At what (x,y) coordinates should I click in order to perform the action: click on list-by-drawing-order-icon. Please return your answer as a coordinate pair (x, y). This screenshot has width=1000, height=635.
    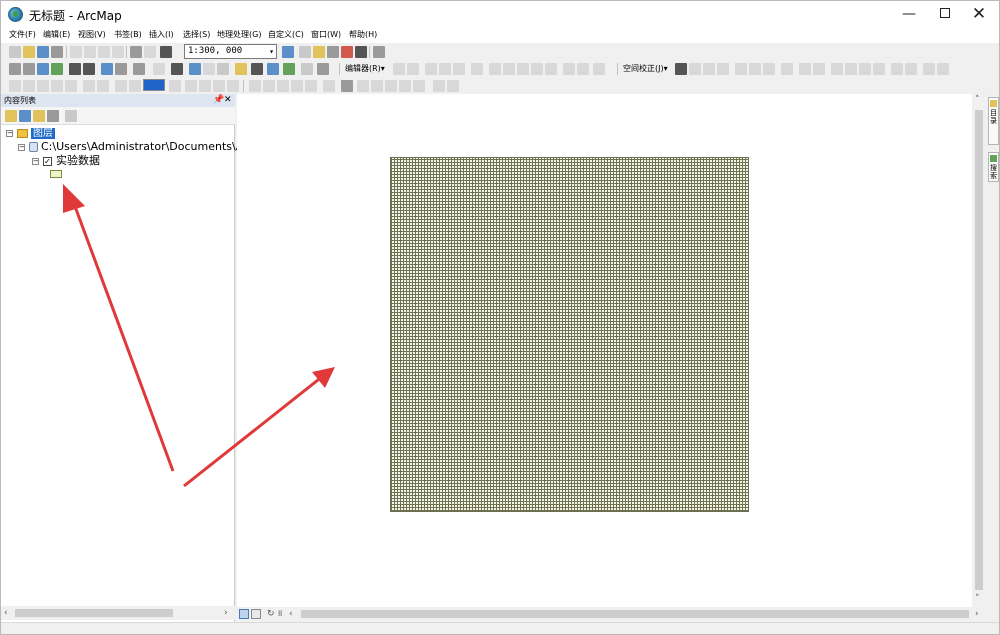
    Looking at the image, I should click on (11, 116).